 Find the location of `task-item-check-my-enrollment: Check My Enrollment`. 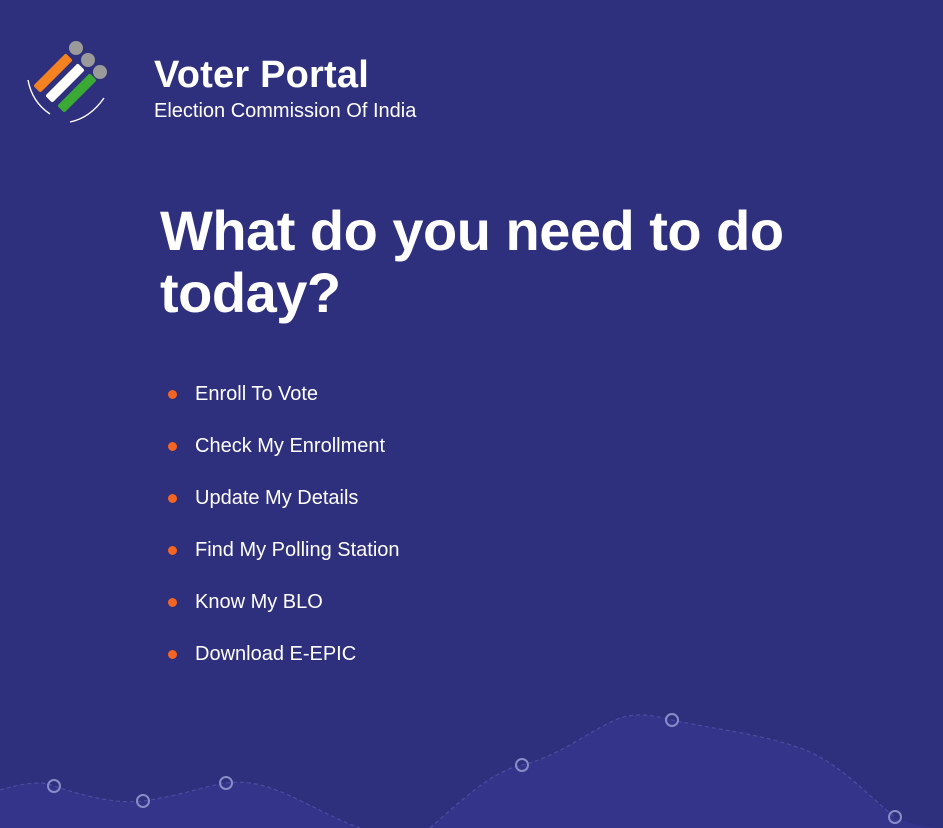

task-item-check-my-enrollment: Check My Enrollment is located at coordinates (284, 446).